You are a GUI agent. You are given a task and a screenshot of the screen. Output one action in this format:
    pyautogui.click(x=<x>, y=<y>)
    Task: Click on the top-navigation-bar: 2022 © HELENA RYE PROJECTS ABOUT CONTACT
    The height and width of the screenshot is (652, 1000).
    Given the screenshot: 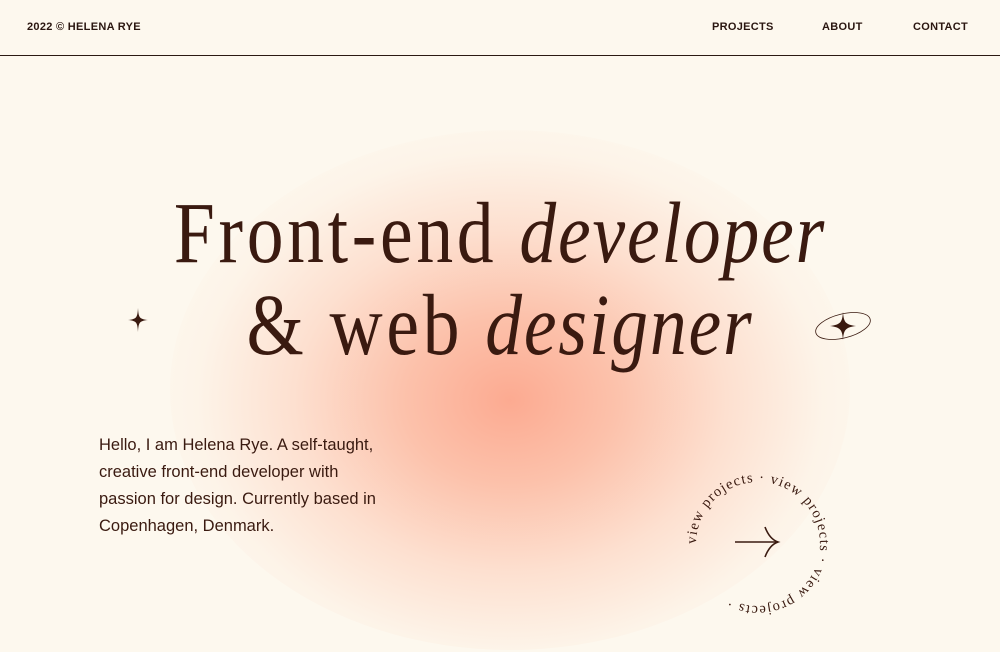 What is the action you would take?
    pyautogui.click(x=500, y=28)
    